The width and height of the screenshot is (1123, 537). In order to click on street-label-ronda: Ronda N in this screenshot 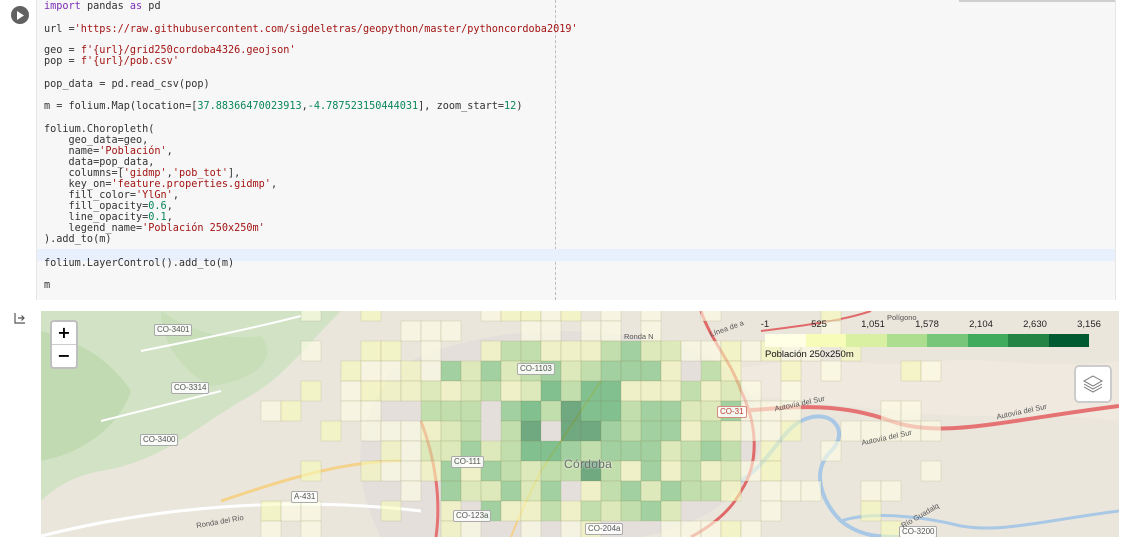, I will do `click(639, 336)`.